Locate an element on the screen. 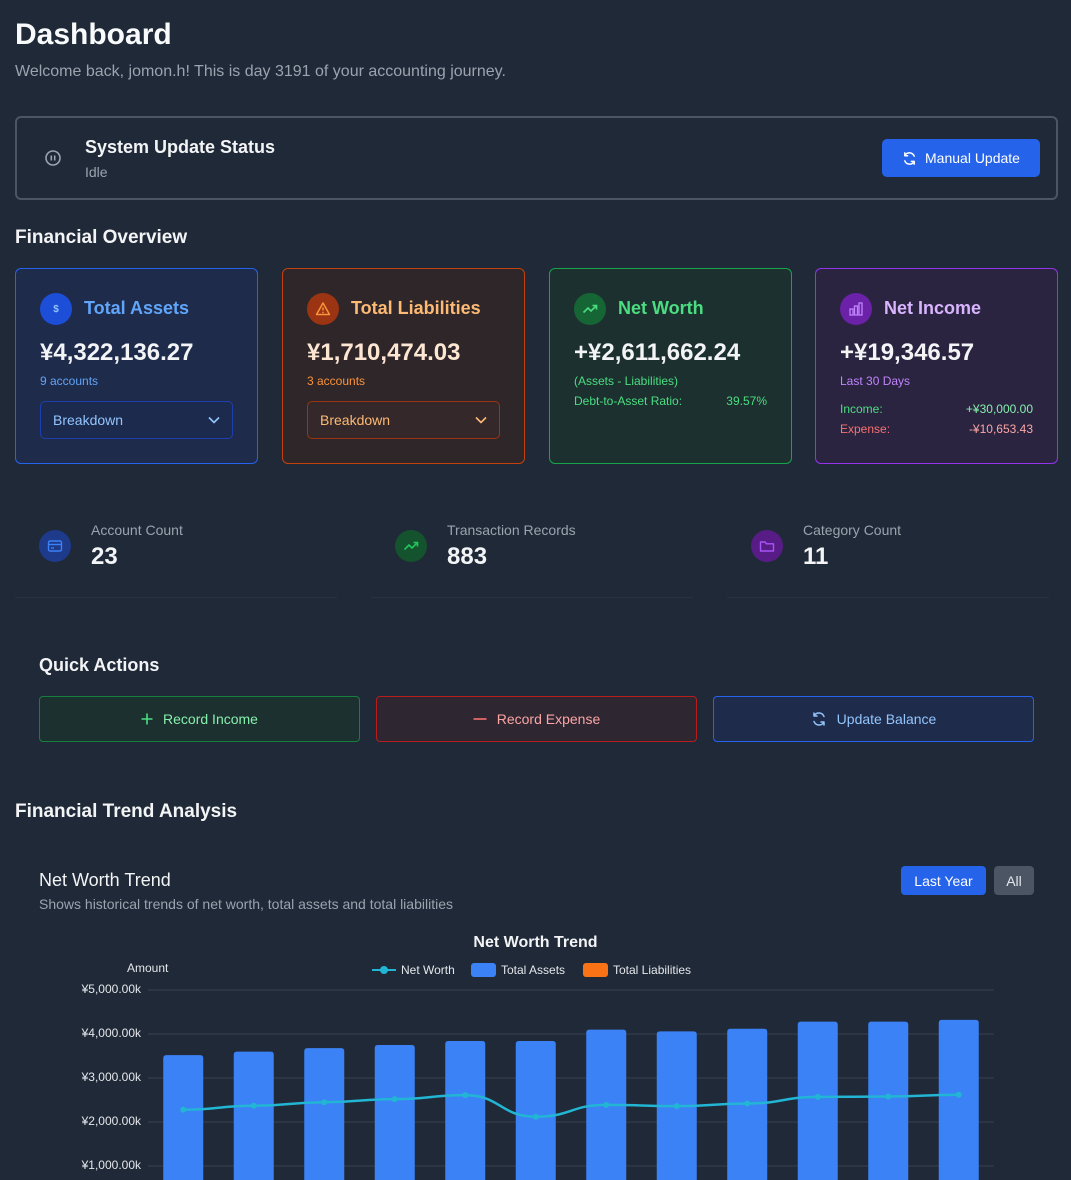 The width and height of the screenshot is (1071, 1180). update-balance-label: Update Balance is located at coordinates (886, 719).